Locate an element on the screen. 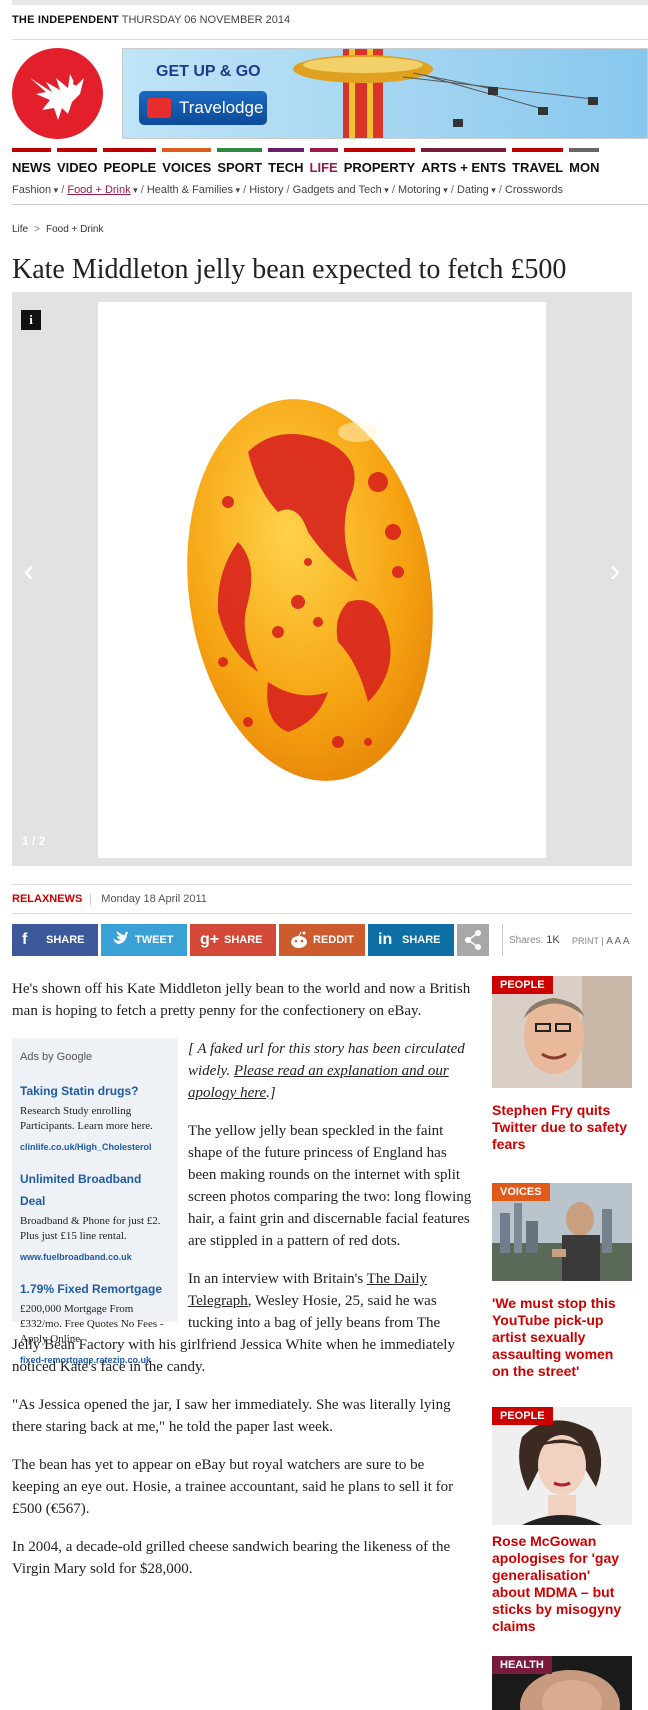  nav-item-news: NEWS is located at coordinates (31, 161).